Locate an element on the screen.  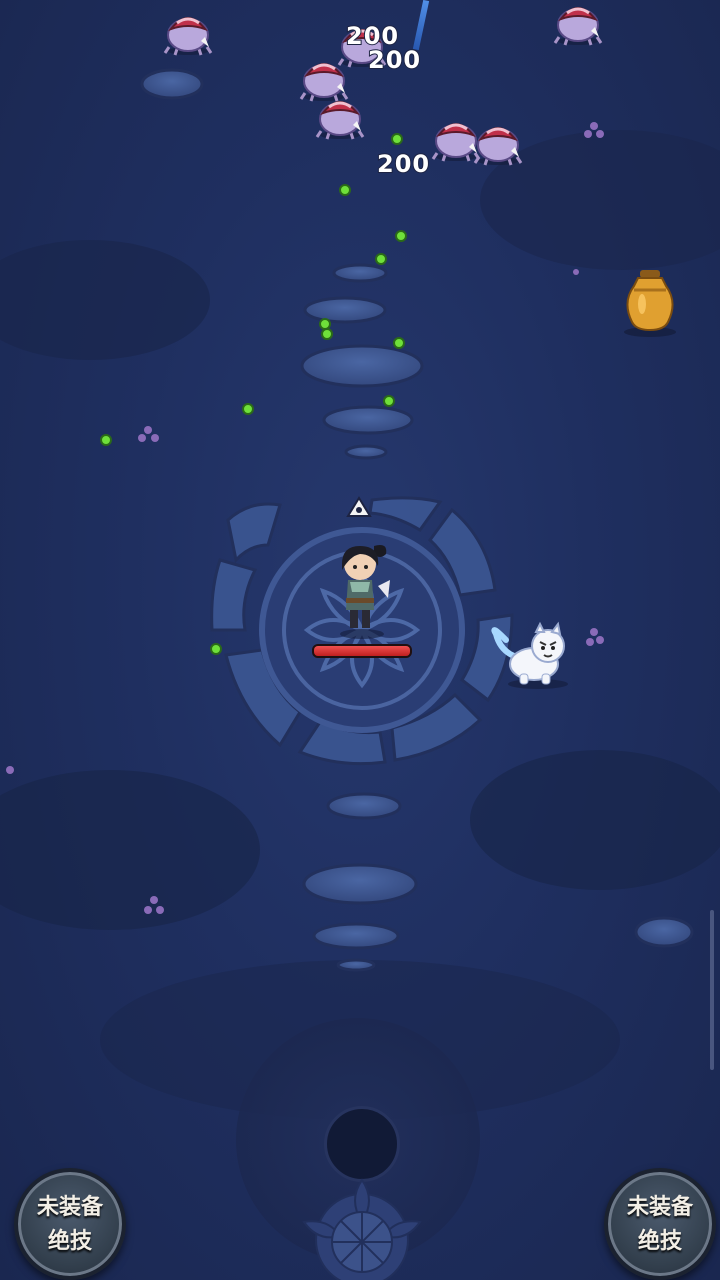
direction-marker-icon is located at coordinates (359, 506).